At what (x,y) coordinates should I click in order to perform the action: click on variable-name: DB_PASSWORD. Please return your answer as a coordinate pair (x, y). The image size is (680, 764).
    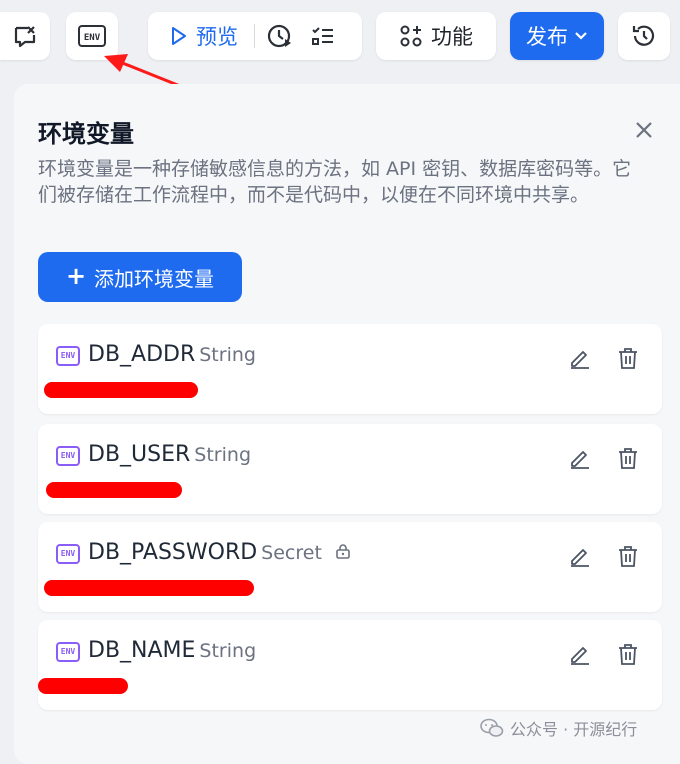
    Looking at the image, I should click on (173, 552).